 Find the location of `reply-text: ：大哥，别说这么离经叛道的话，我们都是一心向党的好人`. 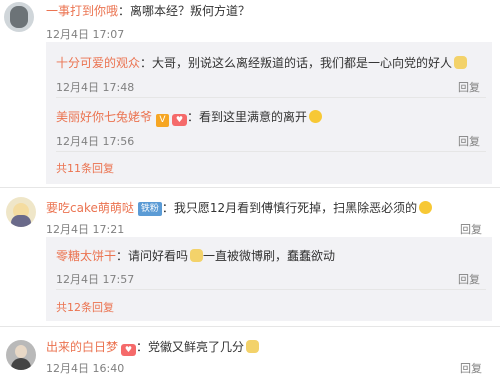

reply-text: ：大哥，别说这么离经叛道的话，我们都是一心向党的好人 is located at coordinates (296, 63).